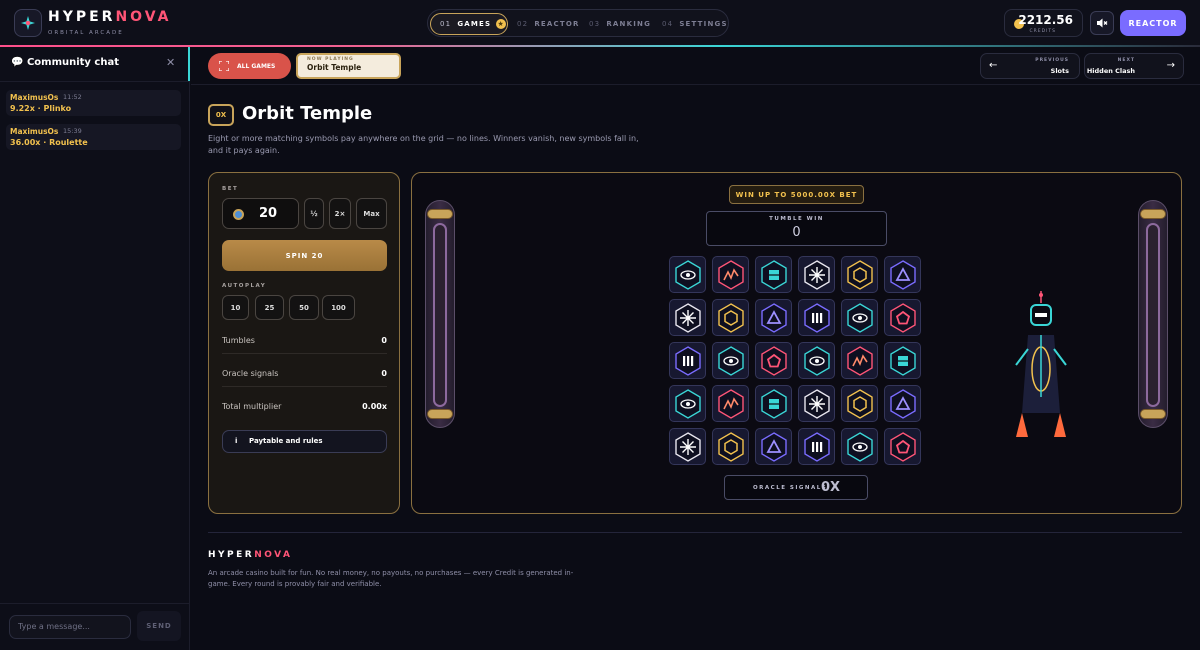  What do you see at coordinates (548, 24) in the screenshot?
I see `tab-reactor: 02 REACTOR` at bounding box center [548, 24].